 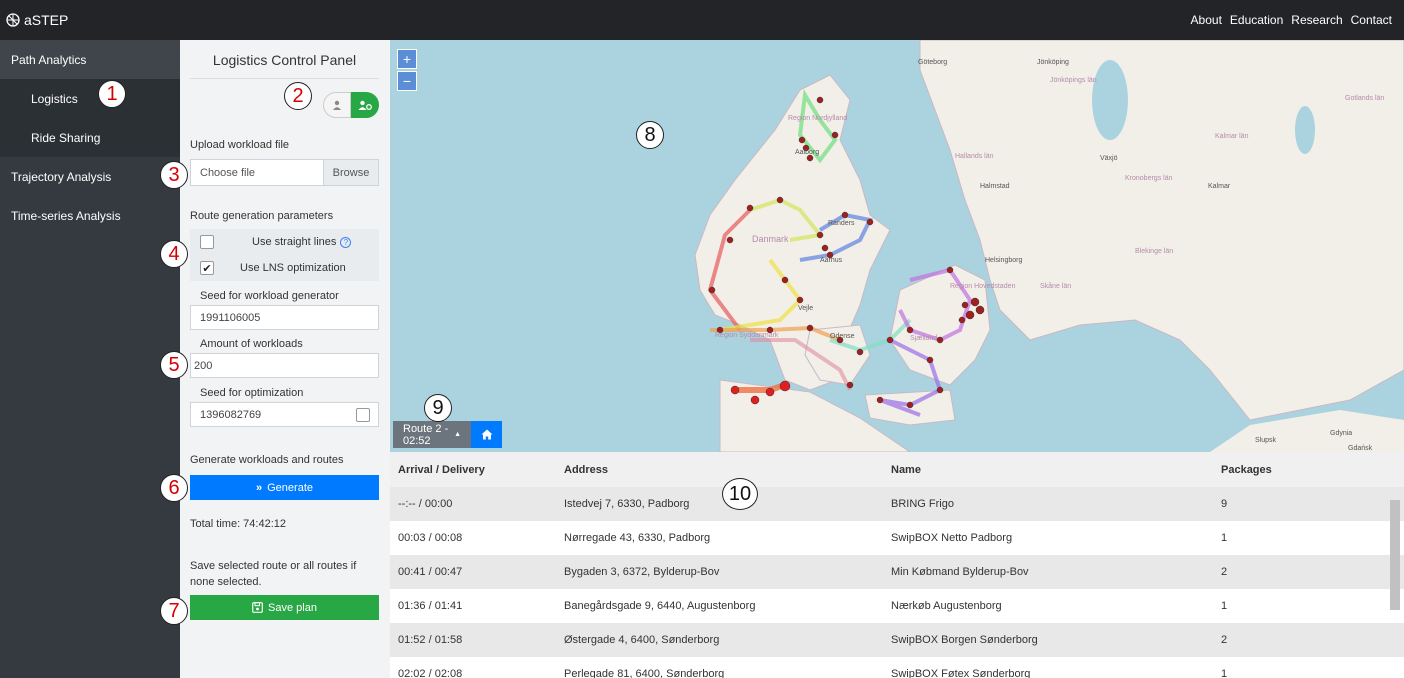 I want to click on scrollbar-thumb, so click(x=1395, y=555).